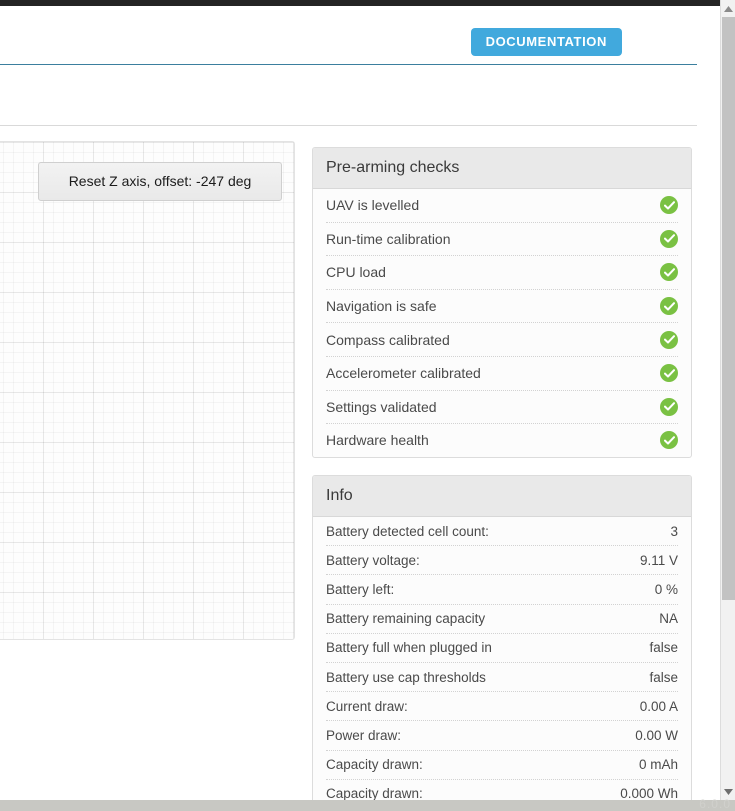 The image size is (735, 811). What do you see at coordinates (502, 374) in the screenshot?
I see `pre-arming-check-row: Accelerometer calibrated` at bounding box center [502, 374].